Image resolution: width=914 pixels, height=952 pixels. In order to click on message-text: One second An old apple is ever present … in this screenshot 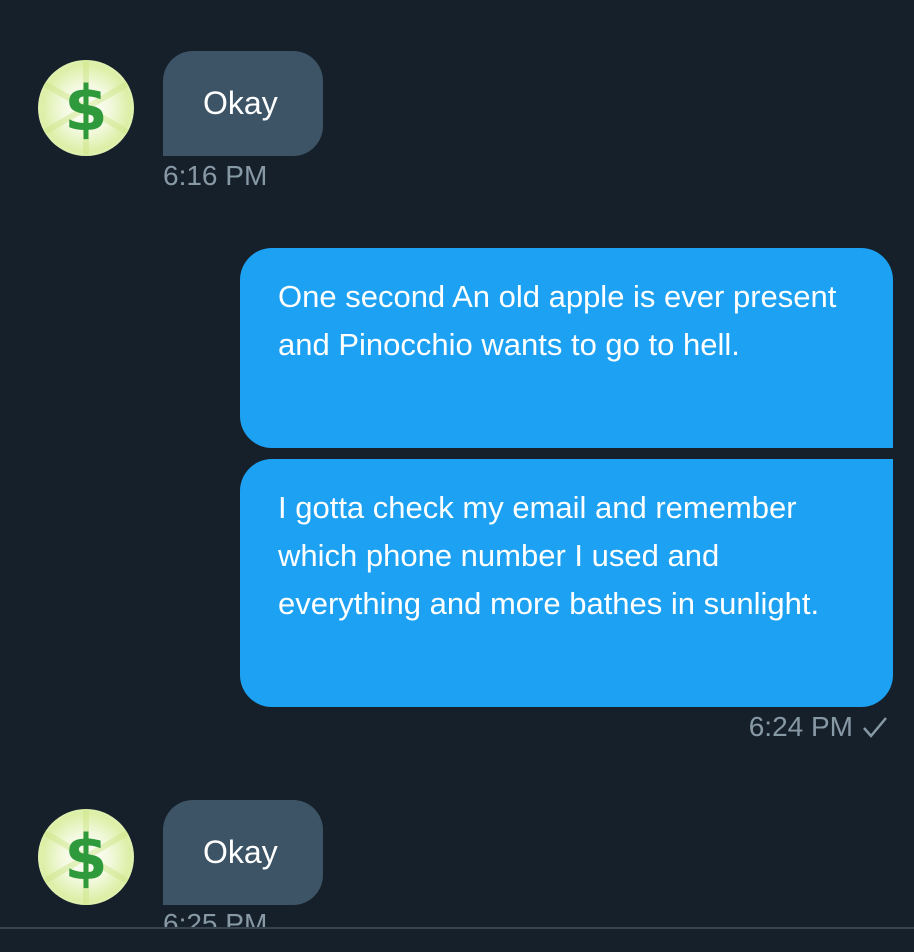, I will do `click(557, 320)`.